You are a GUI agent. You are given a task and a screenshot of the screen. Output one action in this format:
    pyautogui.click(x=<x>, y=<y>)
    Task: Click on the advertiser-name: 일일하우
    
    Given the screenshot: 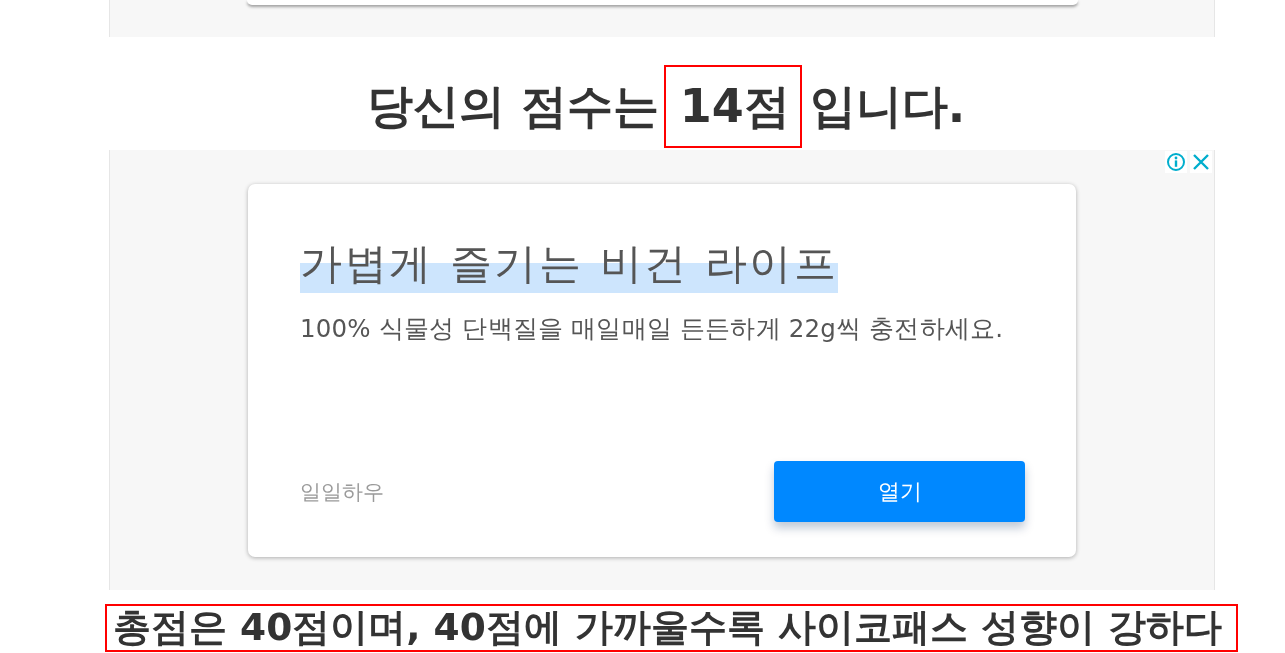 What is the action you would take?
    pyautogui.click(x=342, y=492)
    